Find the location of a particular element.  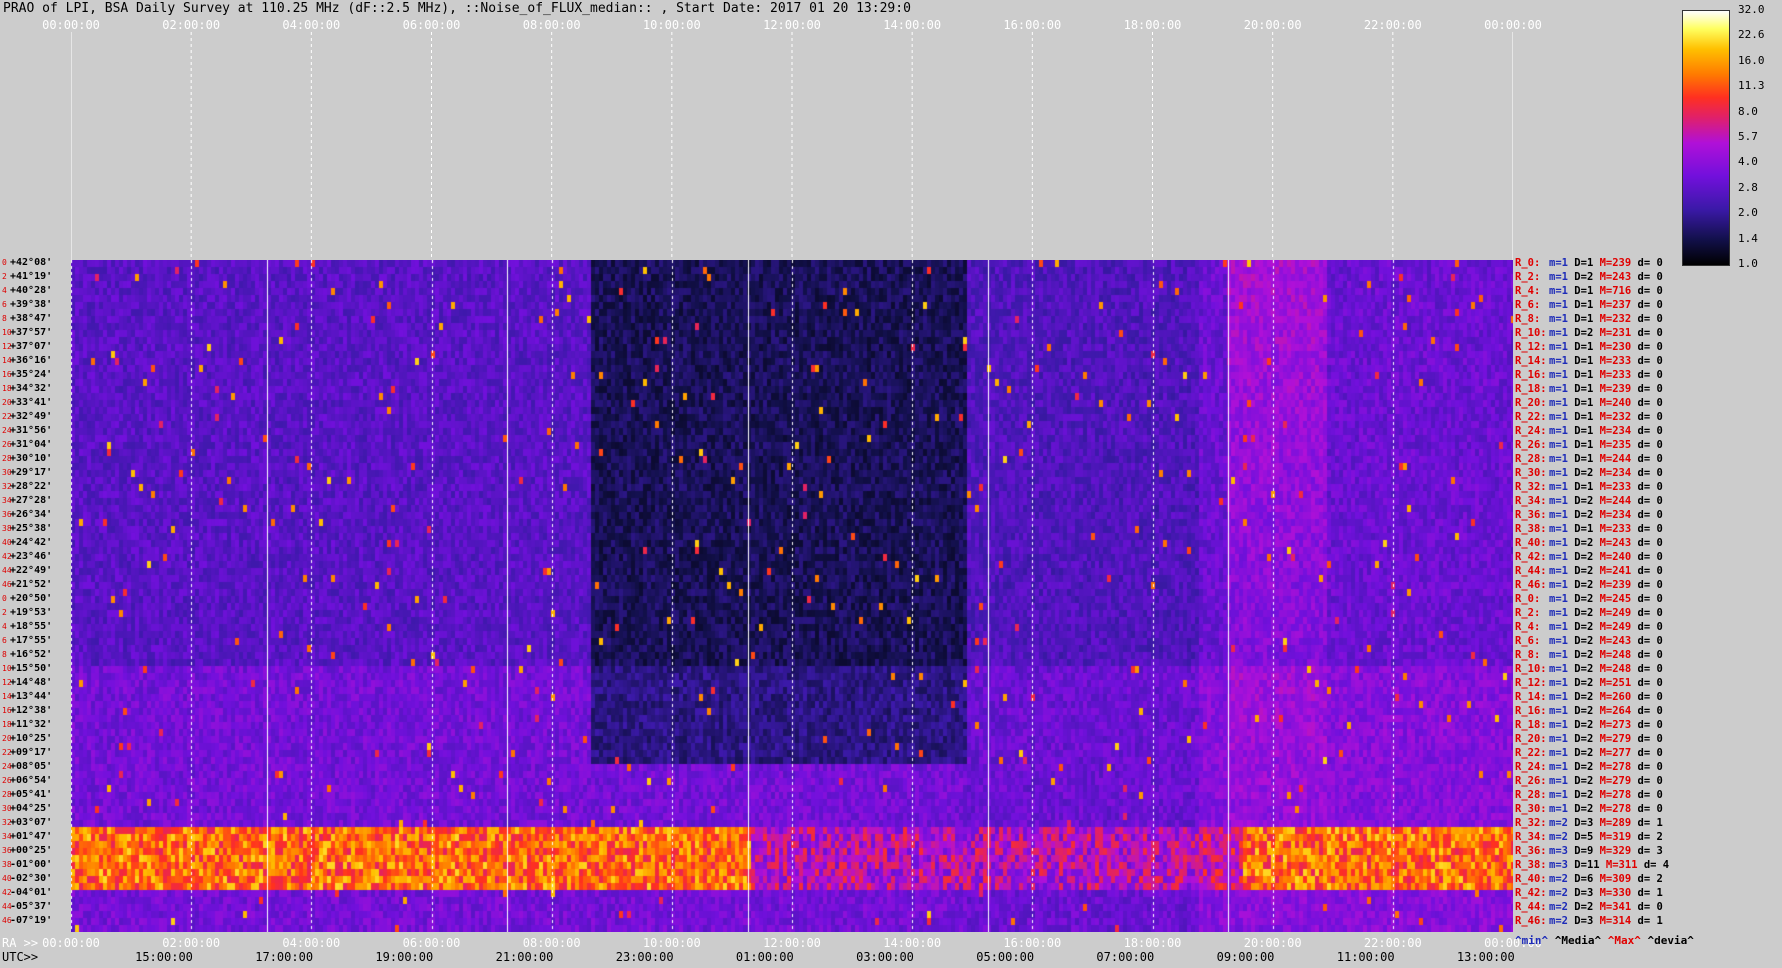

stat-max: M=341 is located at coordinates (1618, 907).